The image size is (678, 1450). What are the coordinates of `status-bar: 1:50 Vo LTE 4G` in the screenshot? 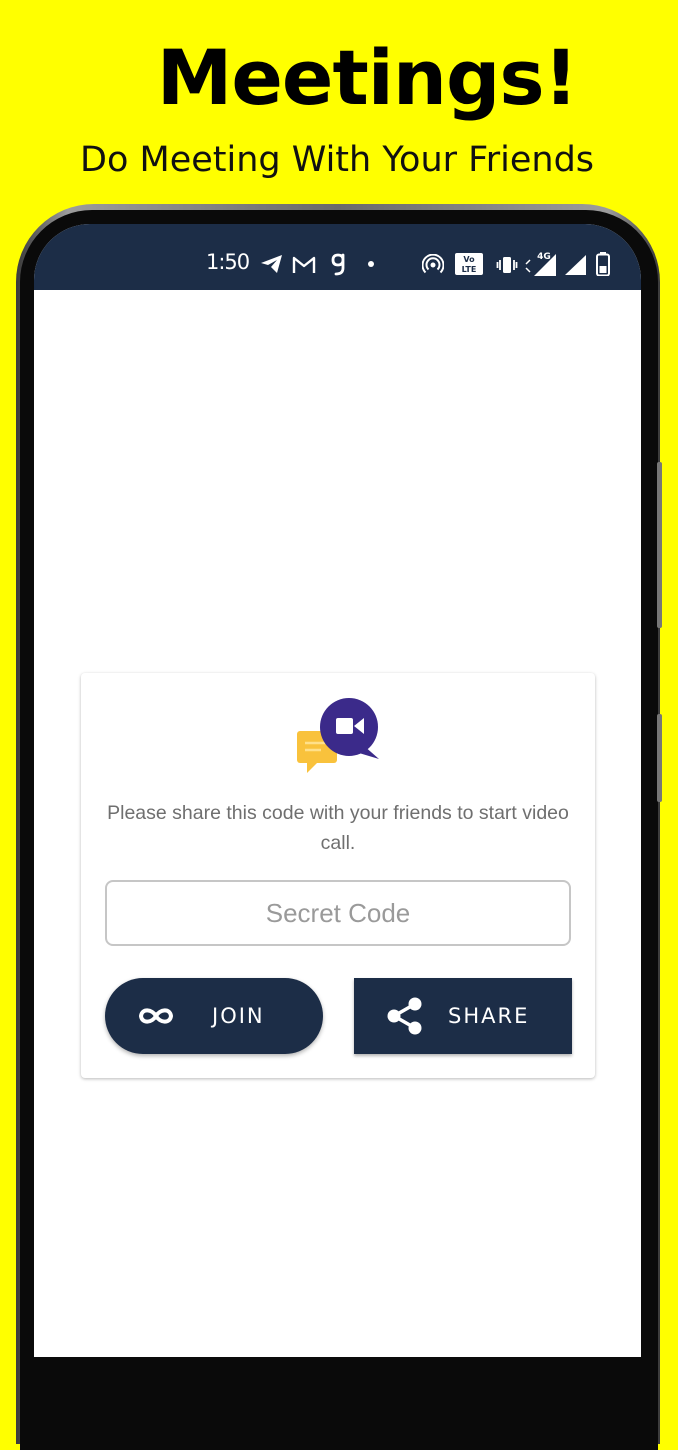 It's located at (337, 257).